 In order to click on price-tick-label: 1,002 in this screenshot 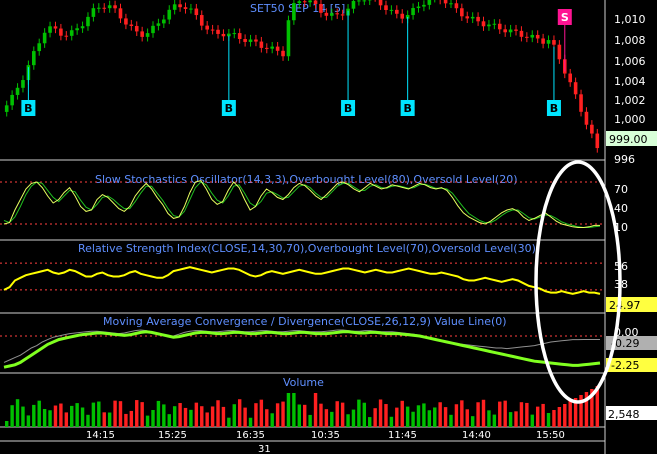, I will do `click(630, 100)`.